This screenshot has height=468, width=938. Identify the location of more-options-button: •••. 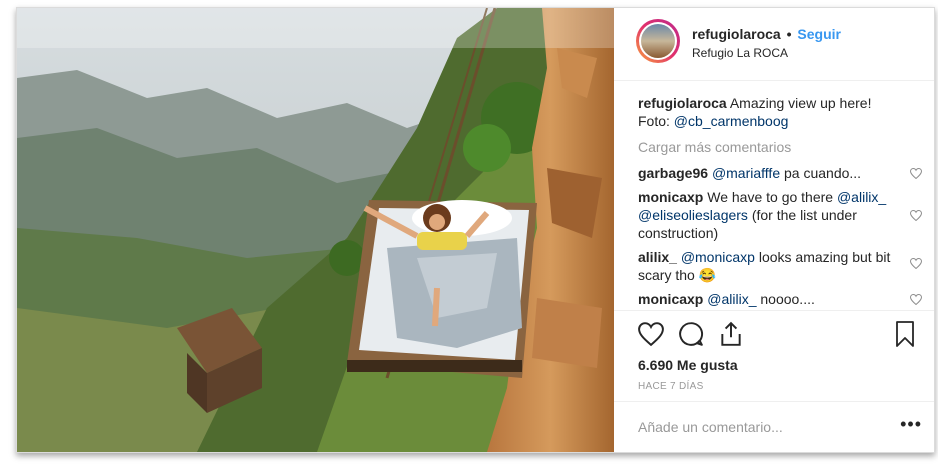
(911, 424).